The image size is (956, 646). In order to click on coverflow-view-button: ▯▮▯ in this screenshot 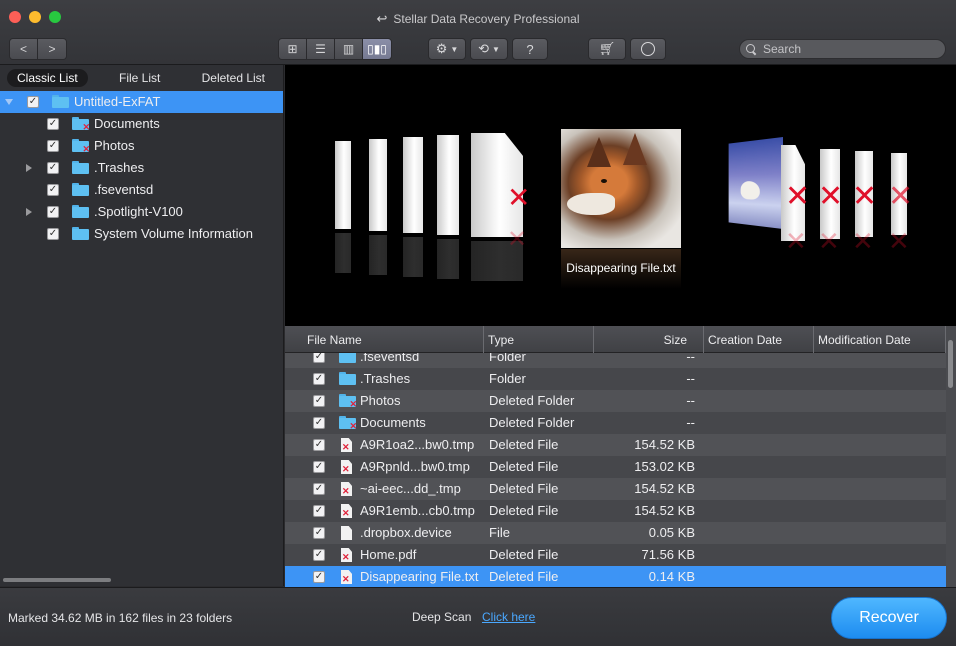, I will do `click(377, 49)`.